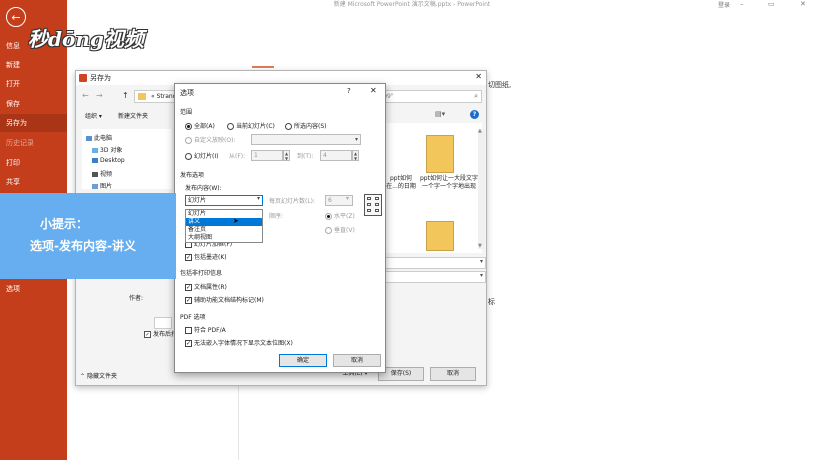  I want to click on scroll-up-icon: ▲, so click(480, 131).